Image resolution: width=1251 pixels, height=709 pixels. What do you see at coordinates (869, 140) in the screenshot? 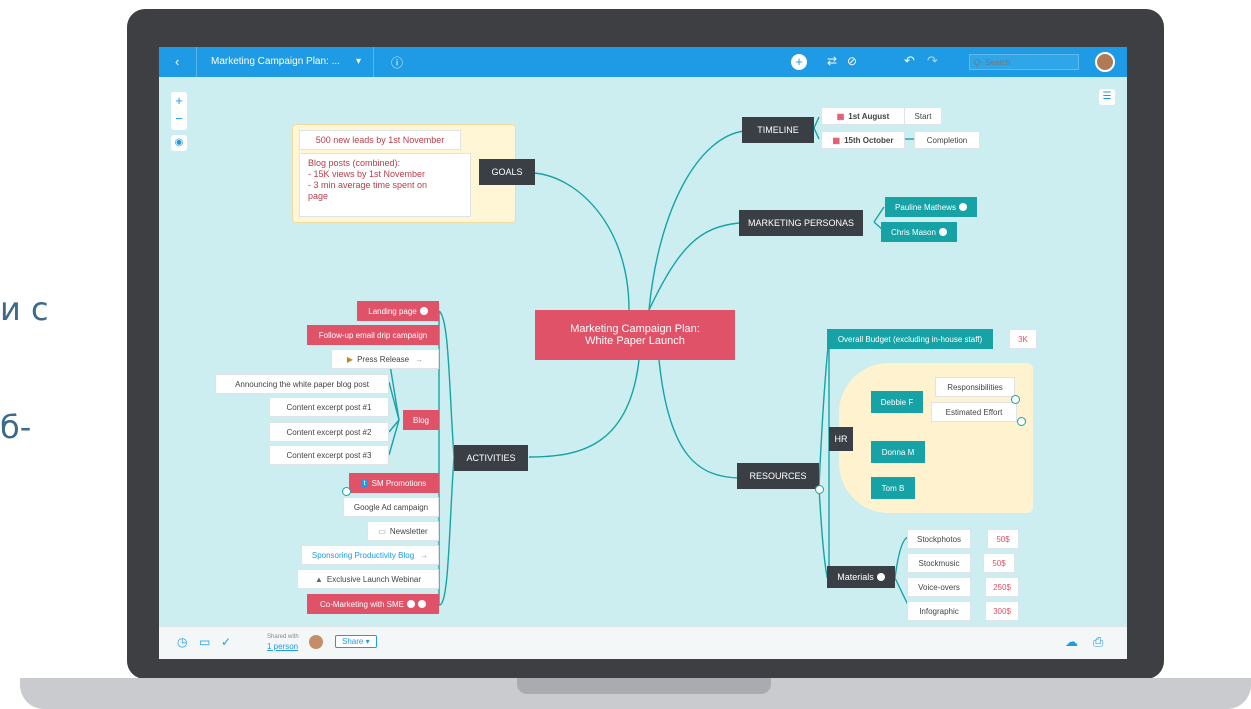
I see `date-label: 15th October` at bounding box center [869, 140].